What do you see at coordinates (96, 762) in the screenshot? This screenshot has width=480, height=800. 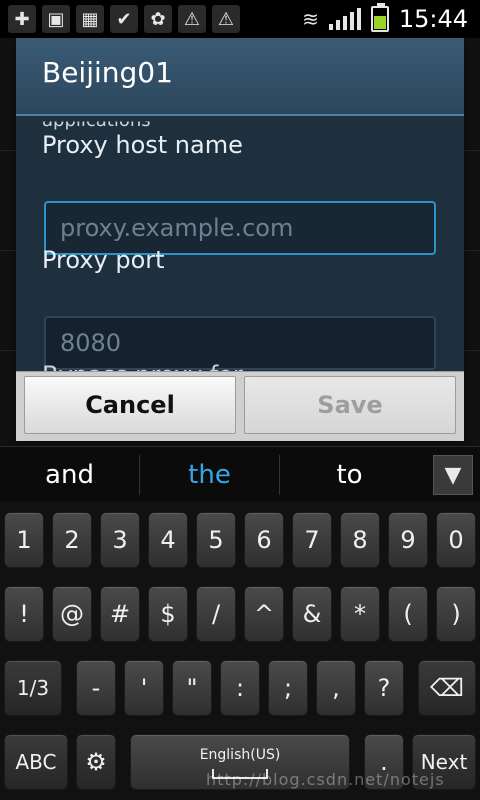 I see `gear-icon: ⚙` at bounding box center [96, 762].